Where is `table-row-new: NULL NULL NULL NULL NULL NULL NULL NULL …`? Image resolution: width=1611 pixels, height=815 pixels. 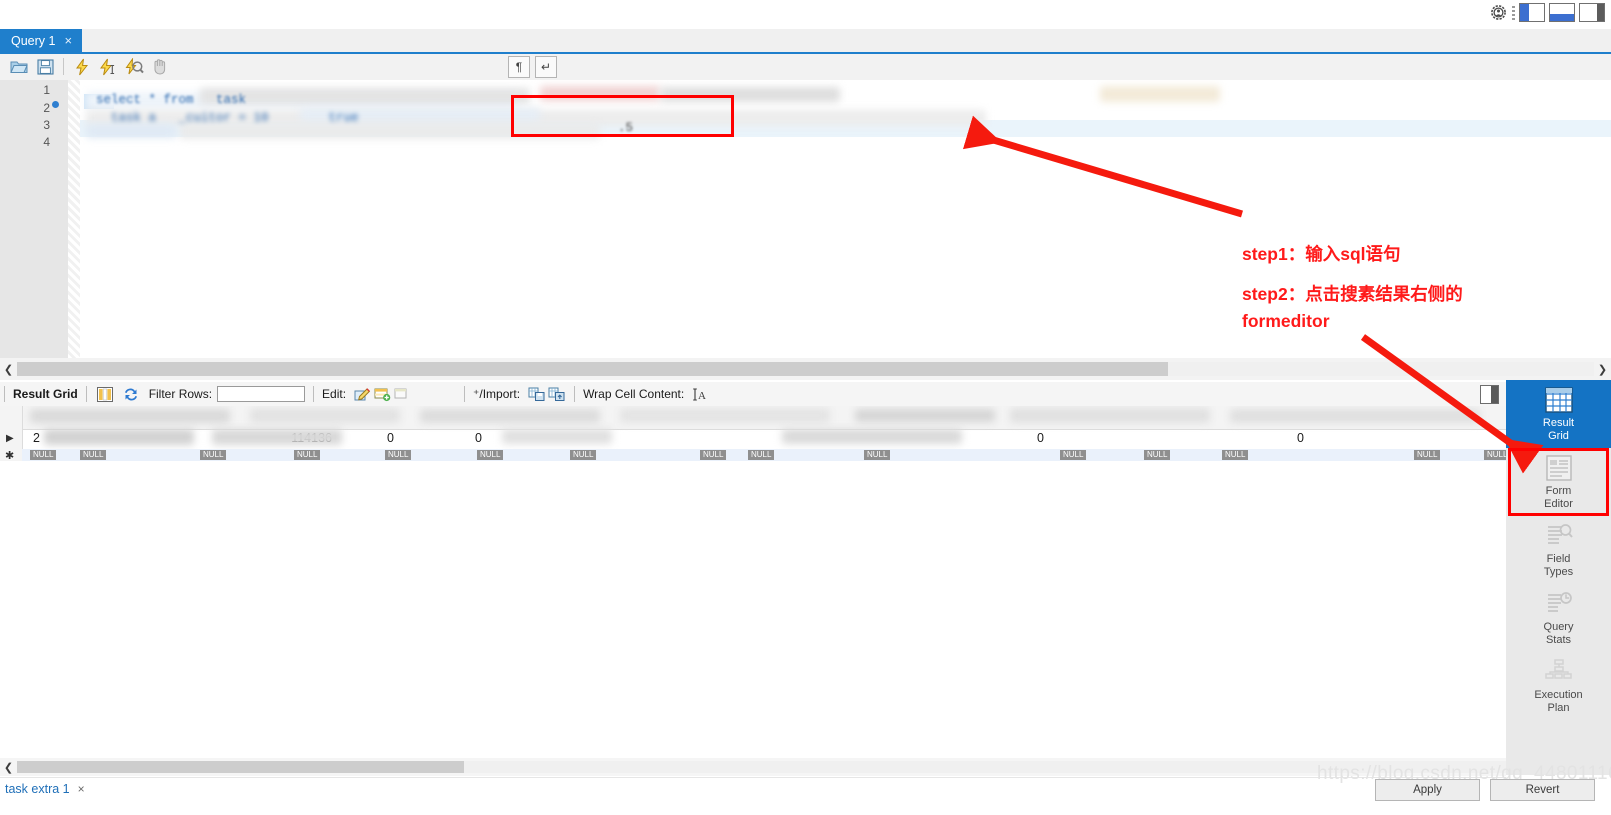
table-row-new: NULL NULL NULL NULL NULL NULL NULL NULL … is located at coordinates (764, 455).